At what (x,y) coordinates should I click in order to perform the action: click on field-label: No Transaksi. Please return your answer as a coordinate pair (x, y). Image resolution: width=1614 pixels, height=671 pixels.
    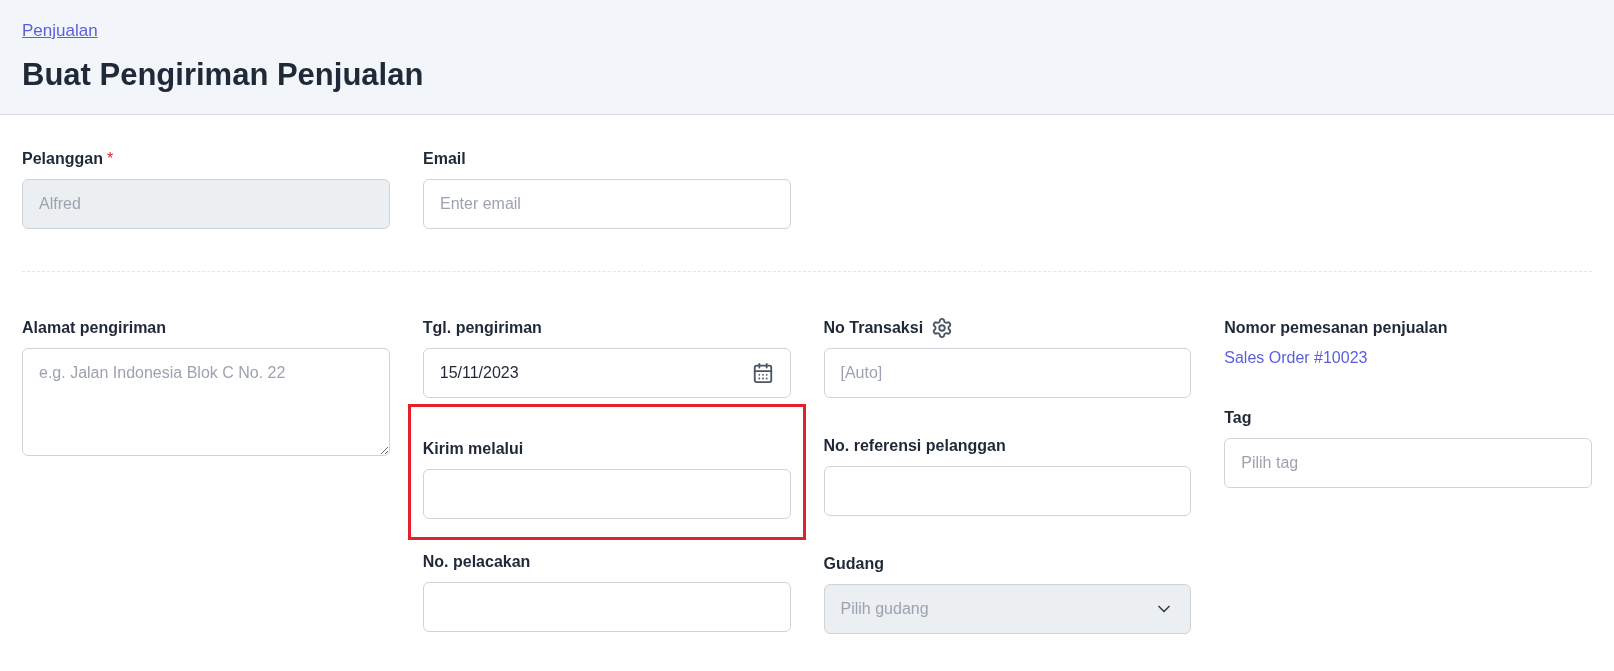
    Looking at the image, I should click on (873, 328).